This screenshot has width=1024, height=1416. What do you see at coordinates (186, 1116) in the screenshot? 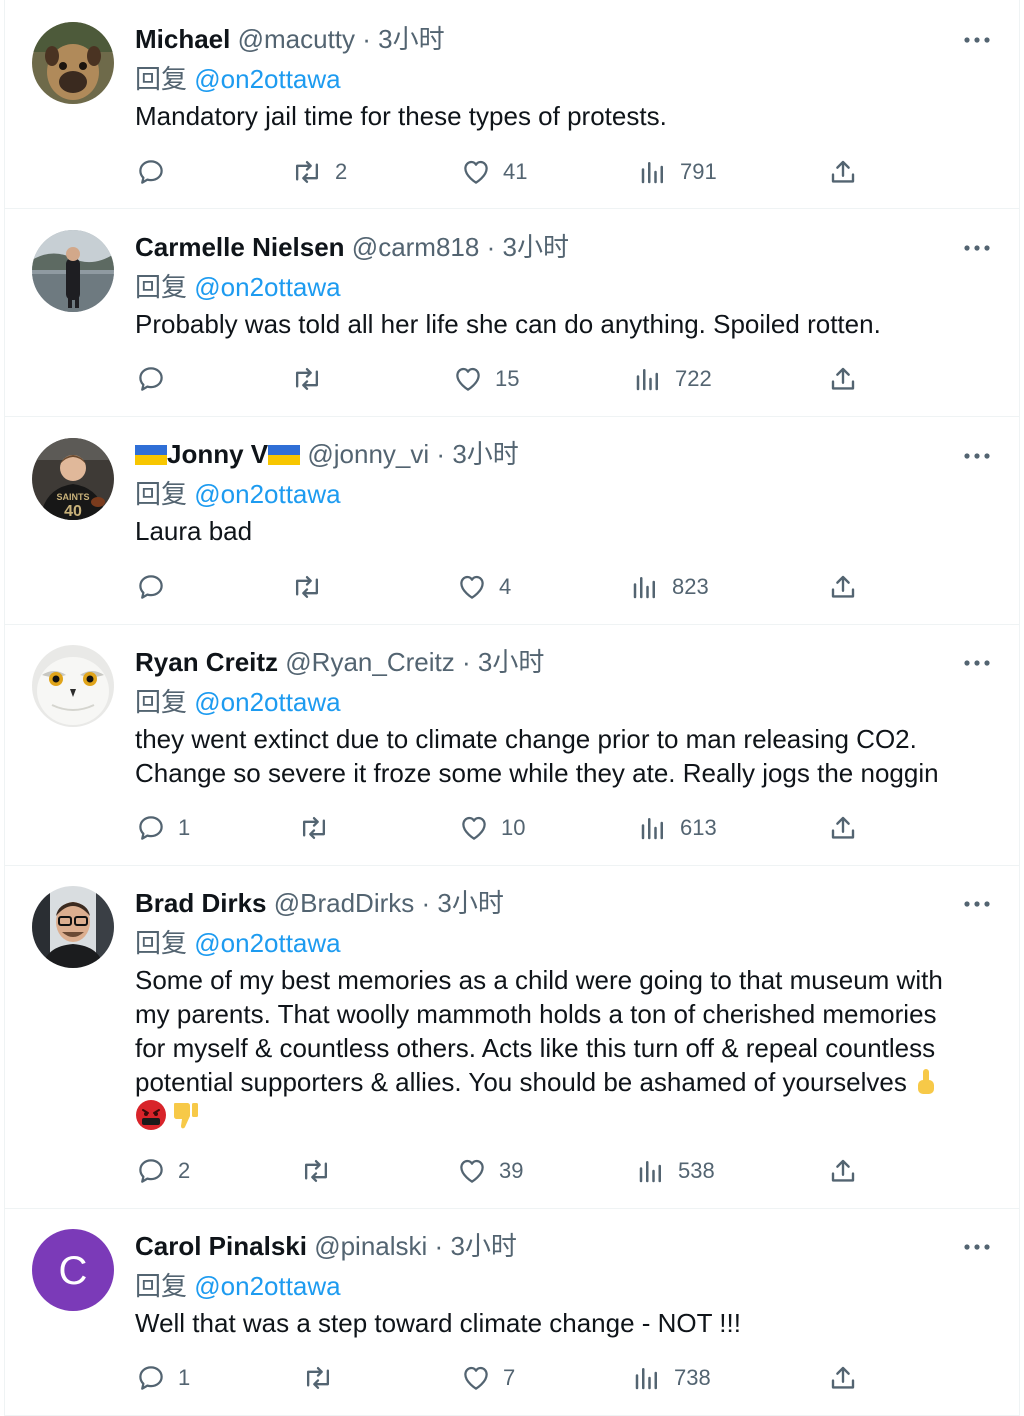
I see `thumbs-down-emoji` at bounding box center [186, 1116].